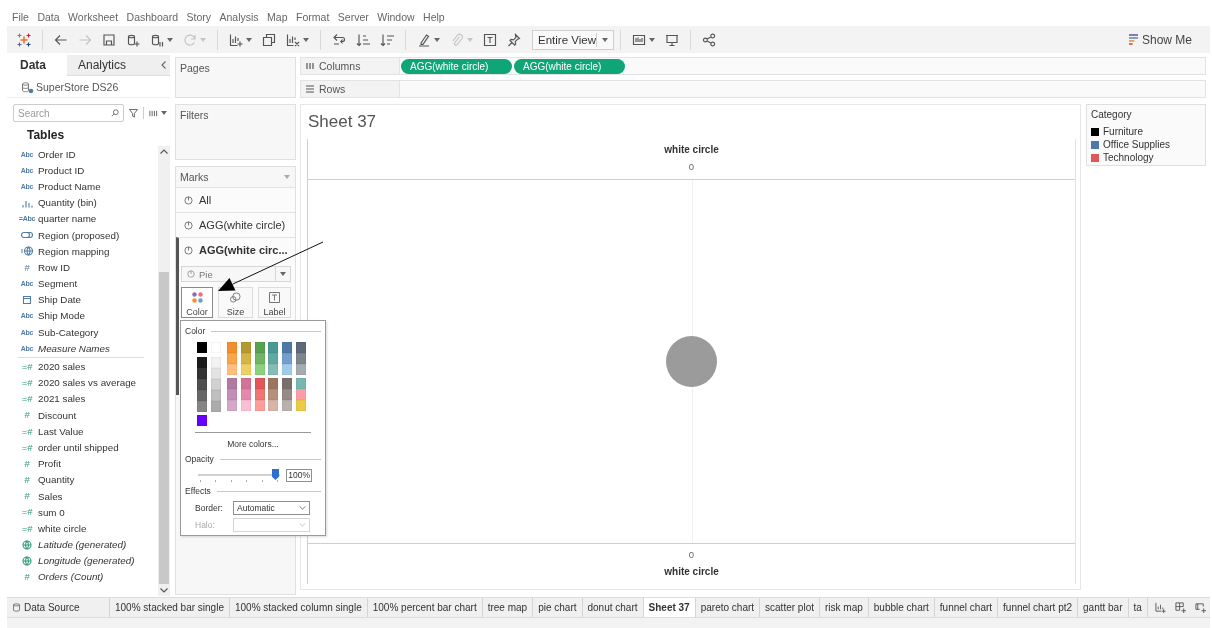 This screenshot has height=628, width=1212. What do you see at coordinates (82, 479) in the screenshot?
I see `field-item: # Quantity` at bounding box center [82, 479].